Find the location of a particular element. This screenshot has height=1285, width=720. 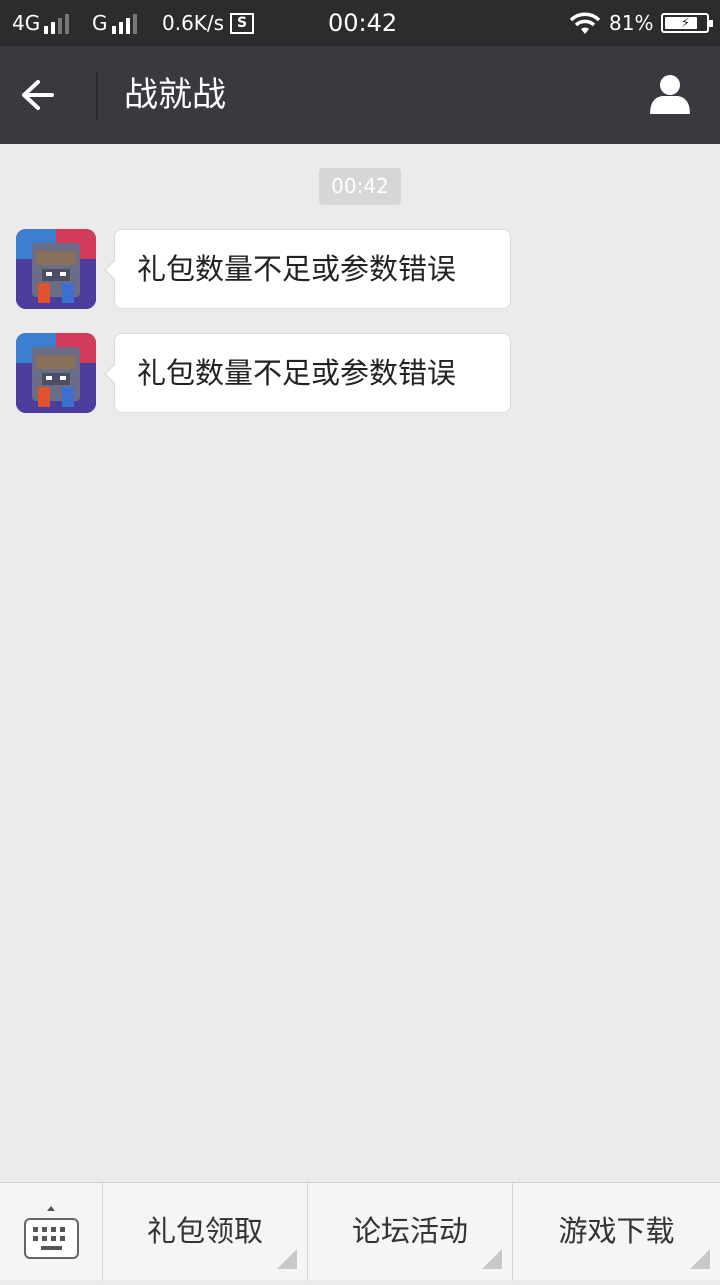

cell-signal-g: G is located at coordinates (114, 23).